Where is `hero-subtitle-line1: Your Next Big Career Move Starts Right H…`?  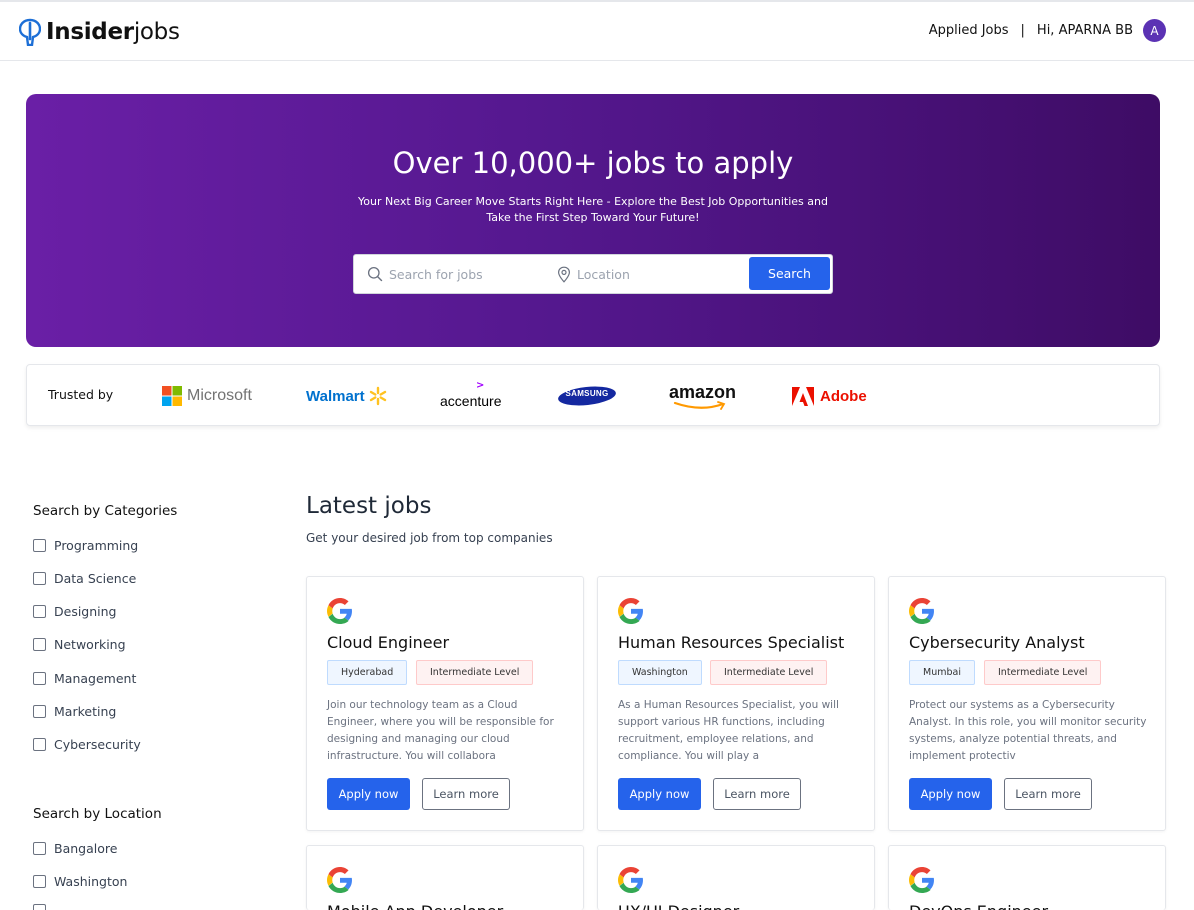 hero-subtitle-line1: Your Next Big Career Move Starts Right H… is located at coordinates (593, 201).